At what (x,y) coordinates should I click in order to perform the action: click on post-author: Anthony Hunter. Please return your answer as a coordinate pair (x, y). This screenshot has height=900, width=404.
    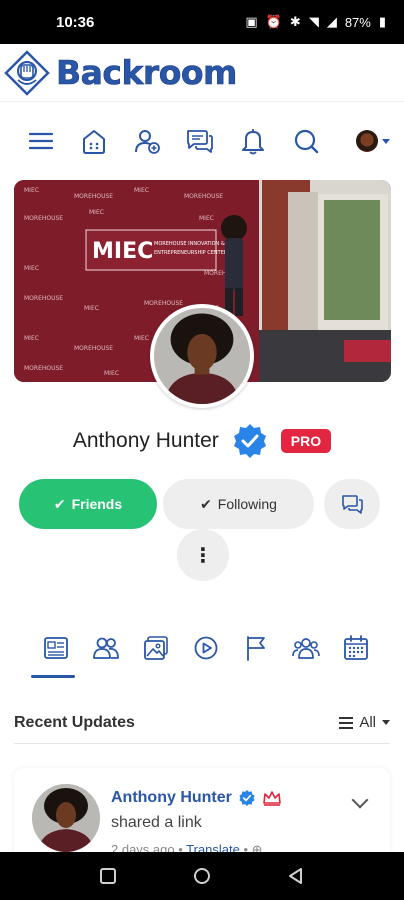
    Looking at the image, I should click on (196, 798).